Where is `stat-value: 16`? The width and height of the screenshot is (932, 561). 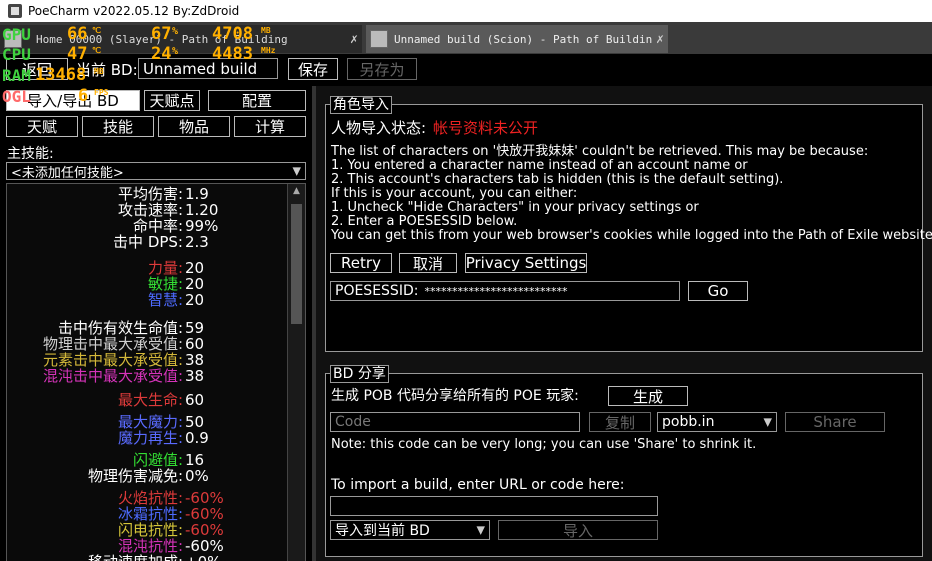
stat-value: 16 is located at coordinates (195, 460).